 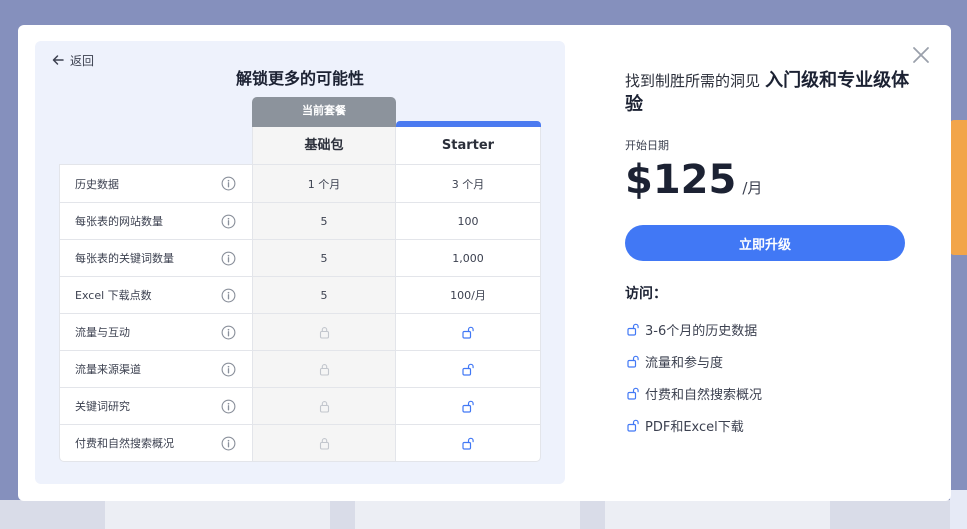 I want to click on table-header: 基础包 Starter, so click(x=300, y=145).